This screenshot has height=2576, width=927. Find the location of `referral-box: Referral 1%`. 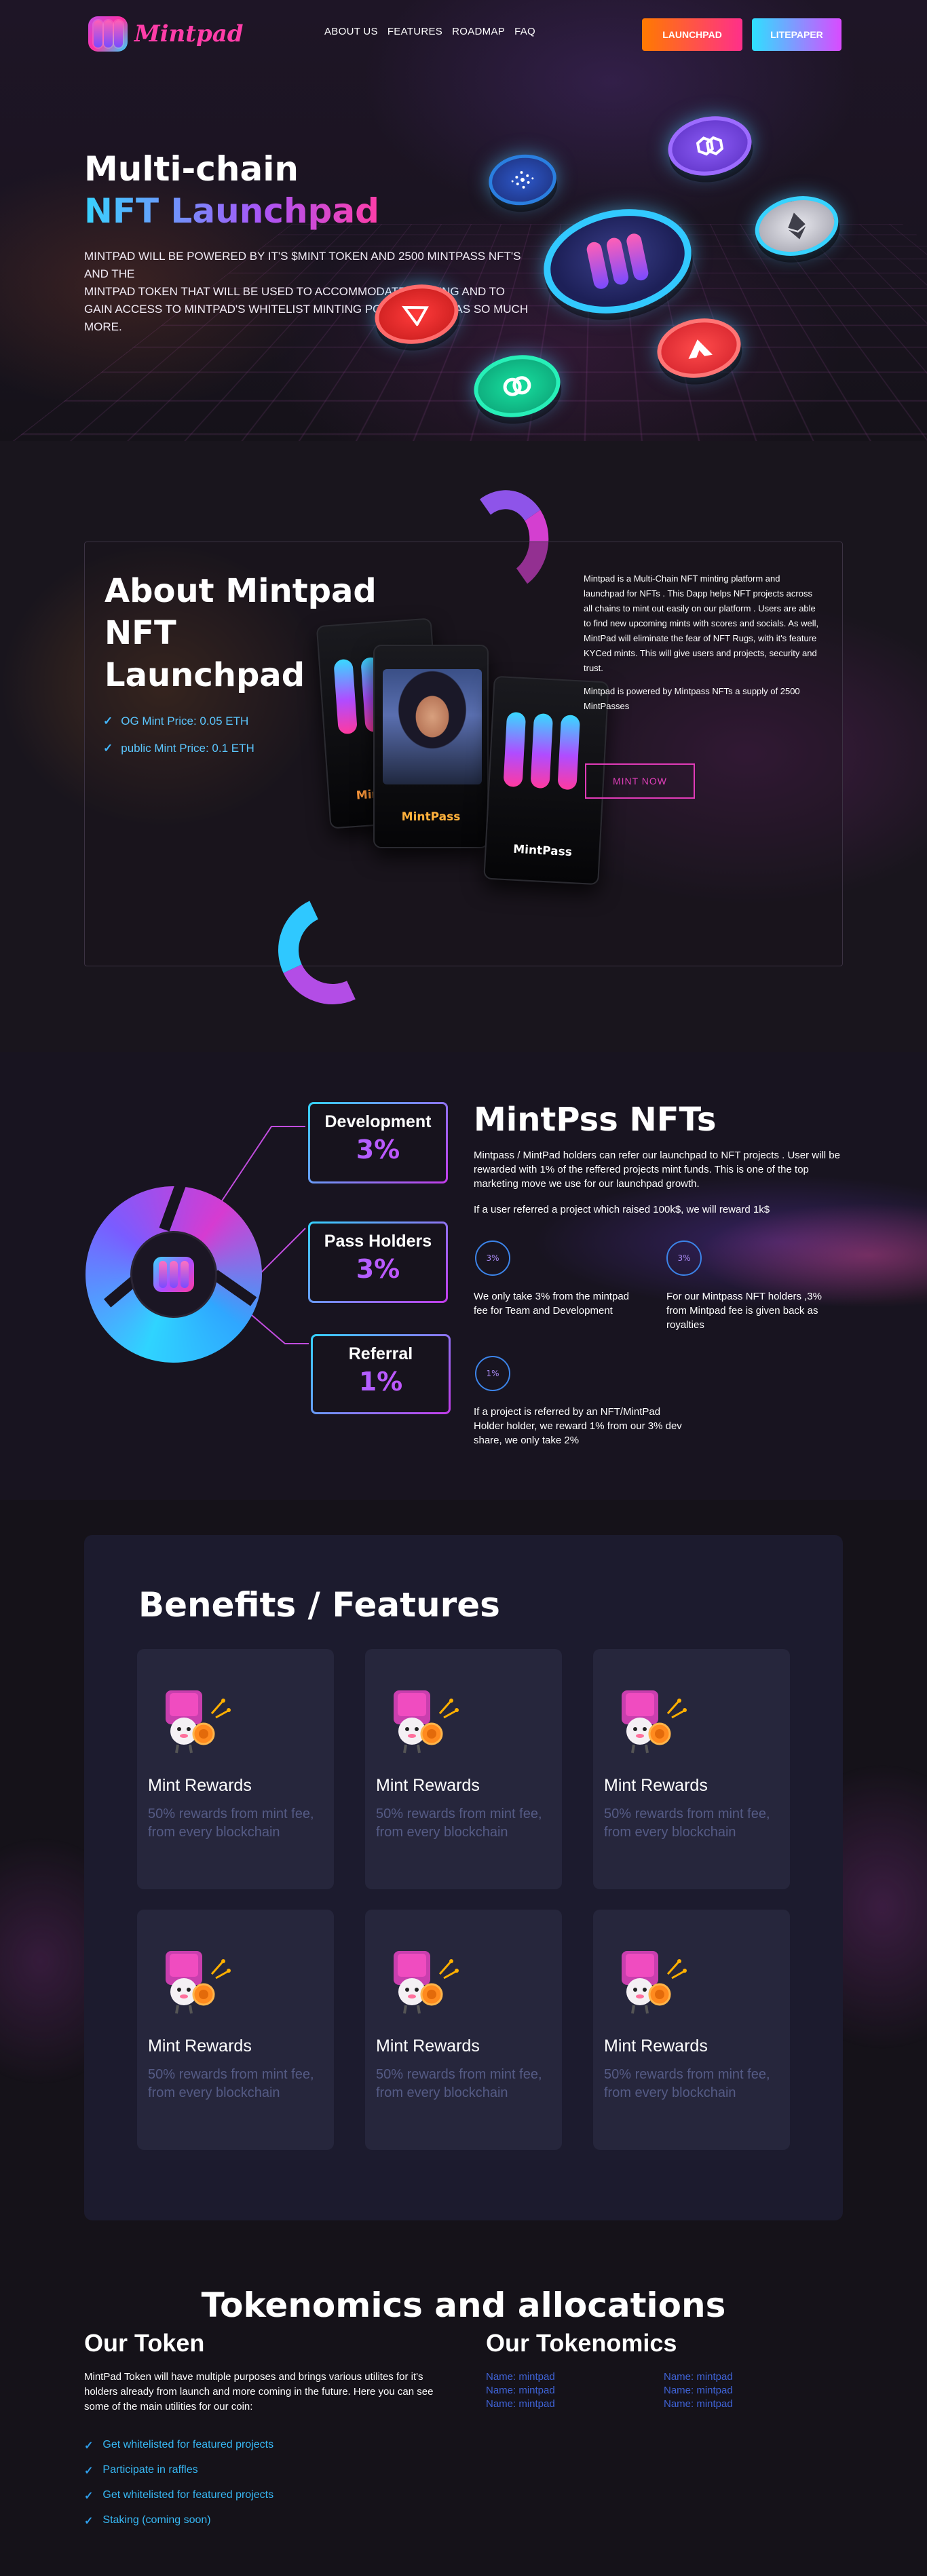

referral-box: Referral 1% is located at coordinates (381, 1374).